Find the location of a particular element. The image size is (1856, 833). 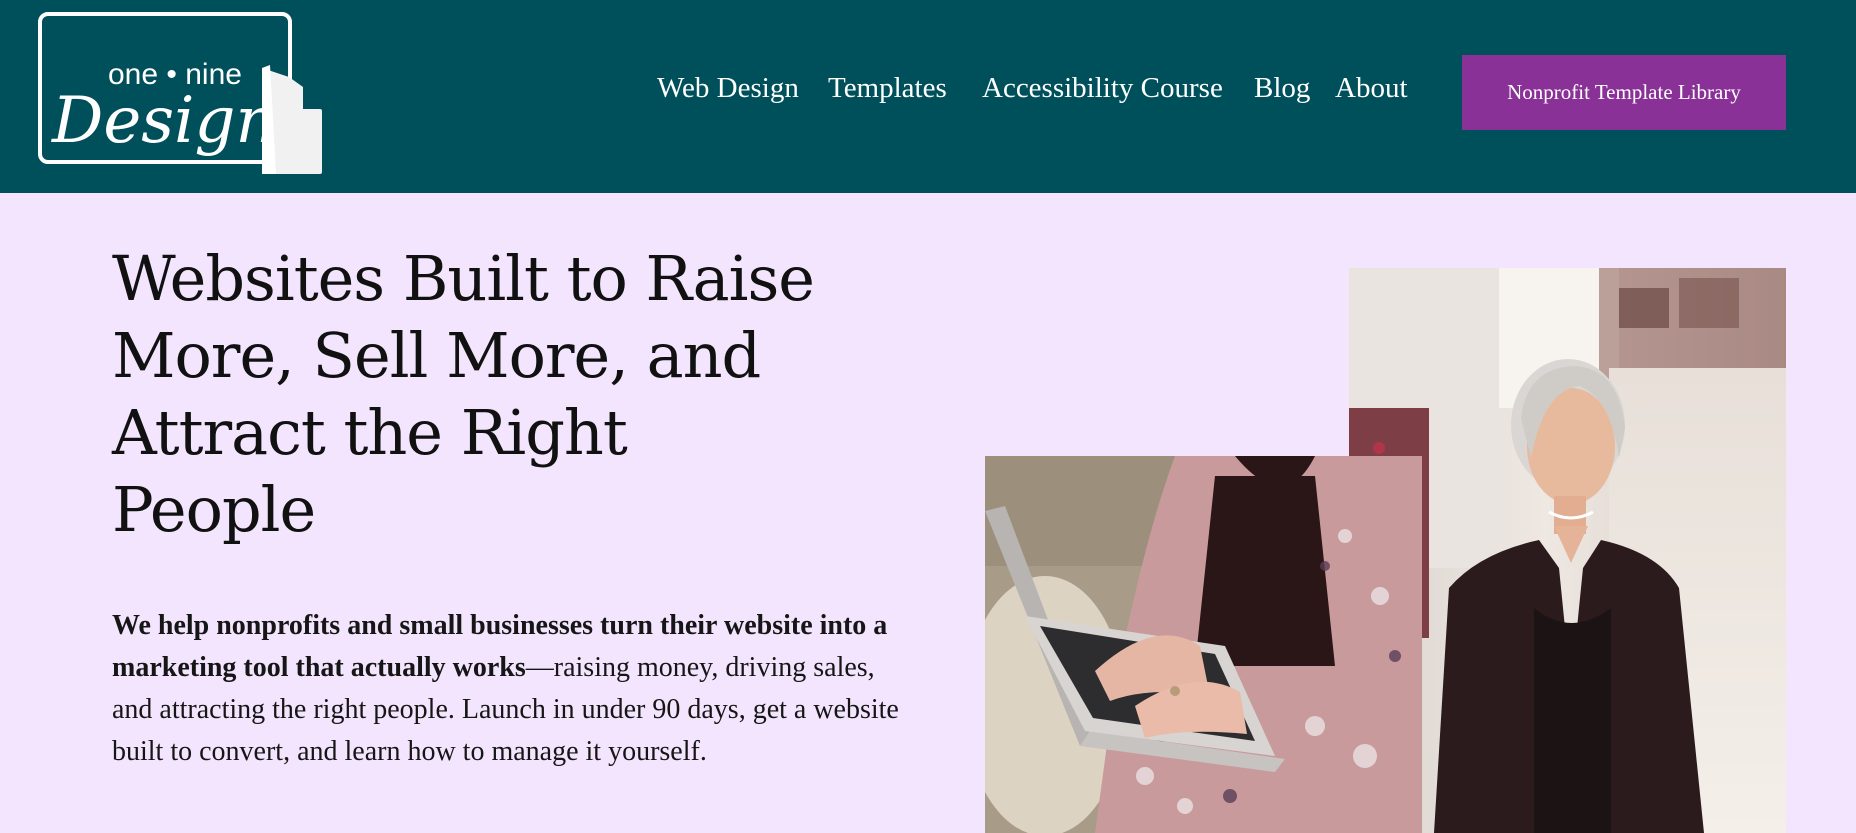

nonprofit-template-library-button: Nonprofit Template Library is located at coordinates (1624, 92).